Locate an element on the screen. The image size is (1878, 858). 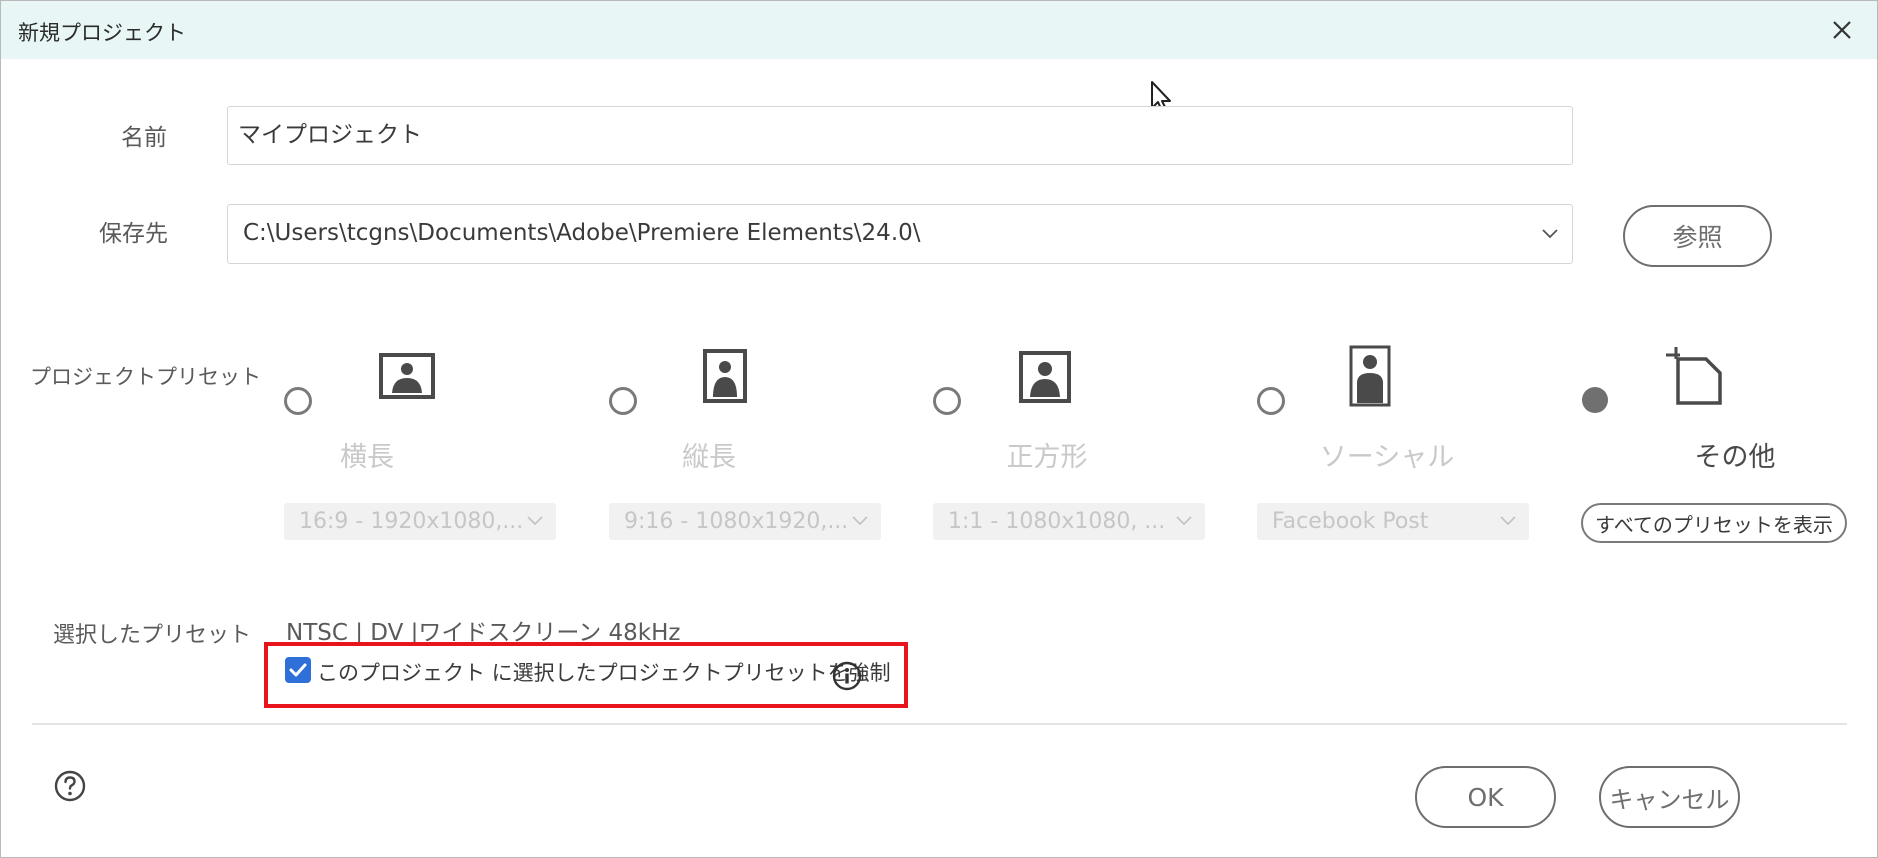
help-icon is located at coordinates (70, 786).